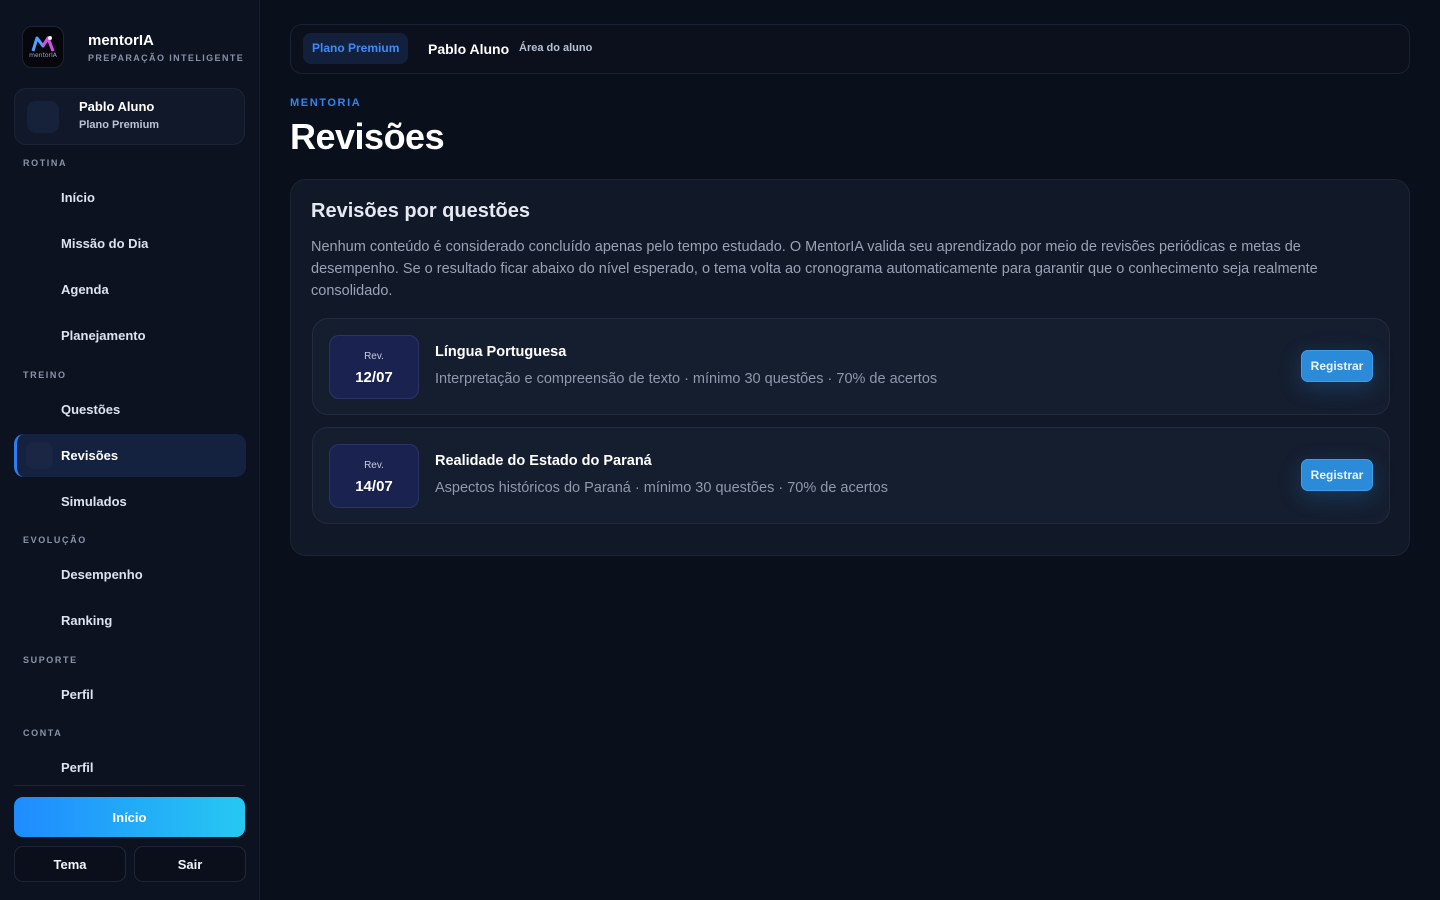 The width and height of the screenshot is (1440, 900). I want to click on review-subject: Realidade do Estado do Paraná, so click(543, 461).